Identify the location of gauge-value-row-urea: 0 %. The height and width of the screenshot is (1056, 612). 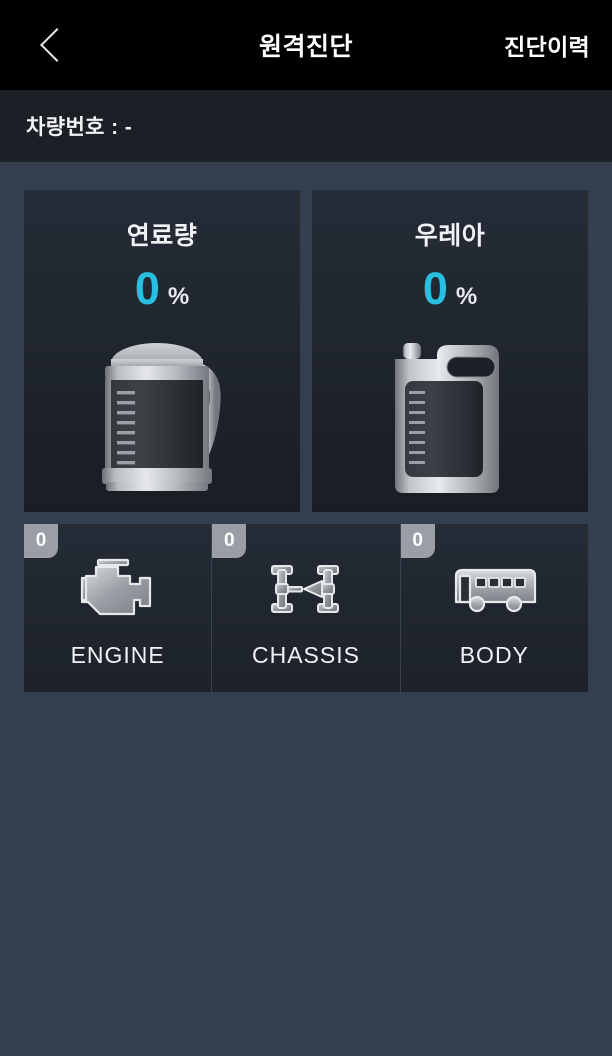
(450, 288).